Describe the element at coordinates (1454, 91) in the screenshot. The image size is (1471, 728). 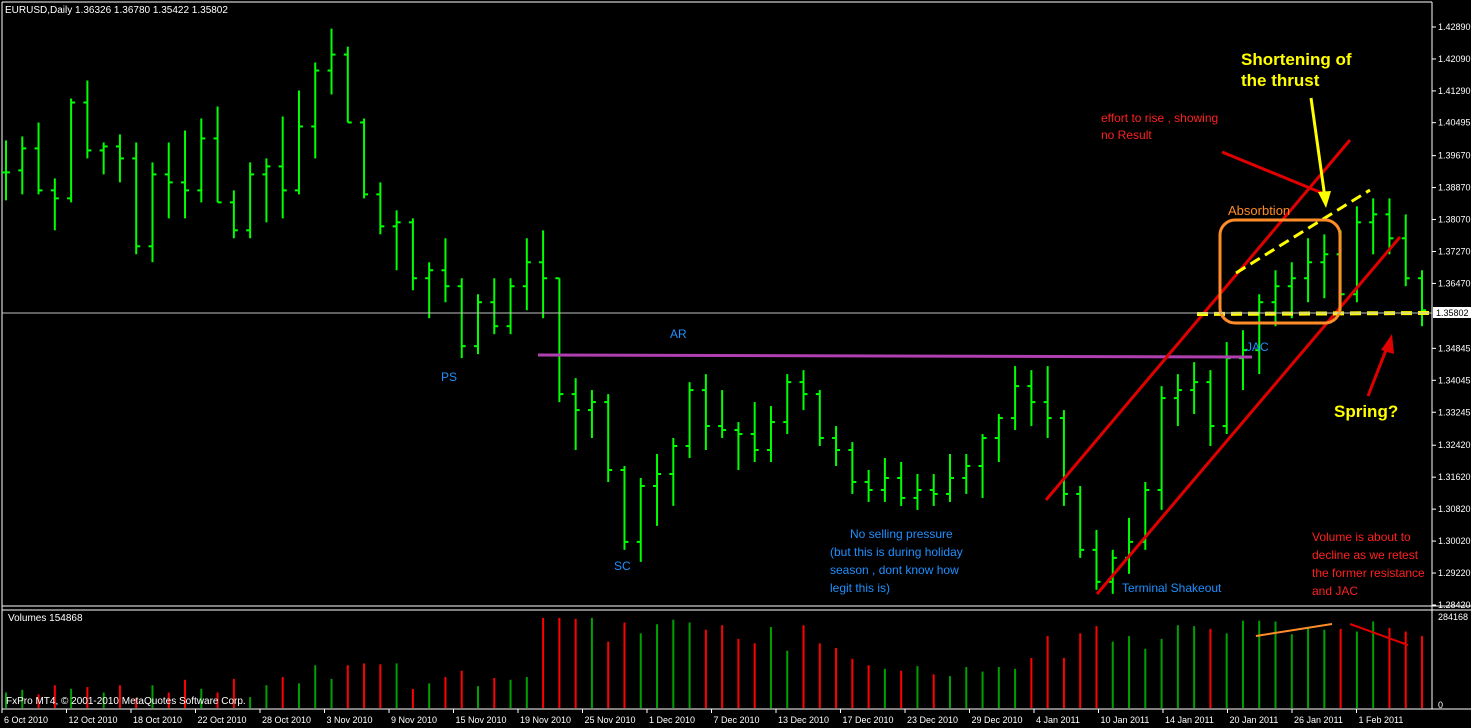
I see `price-tick-label: 1.41290` at that location.